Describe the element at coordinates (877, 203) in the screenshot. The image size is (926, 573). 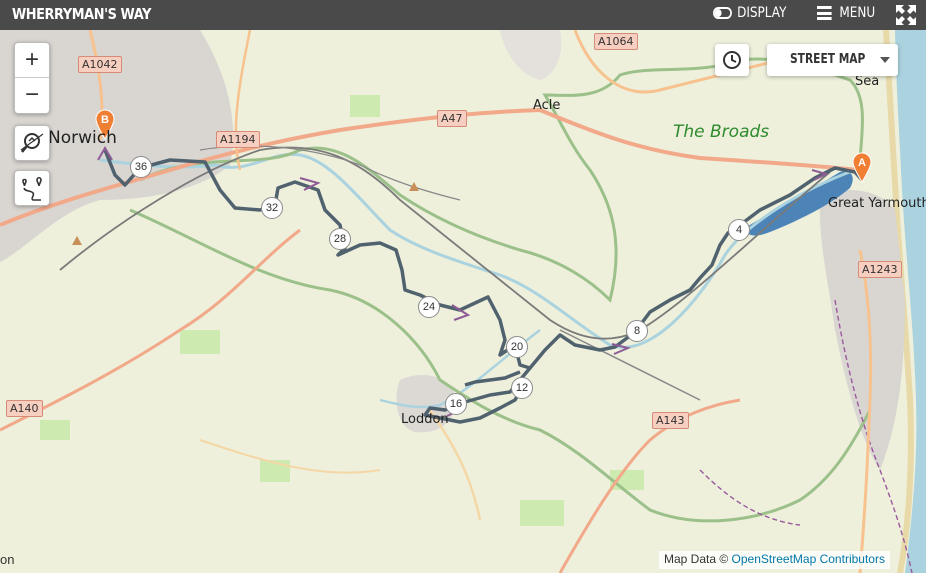
I see `place-label-great-yarmouth: Great Yarmouth` at that location.